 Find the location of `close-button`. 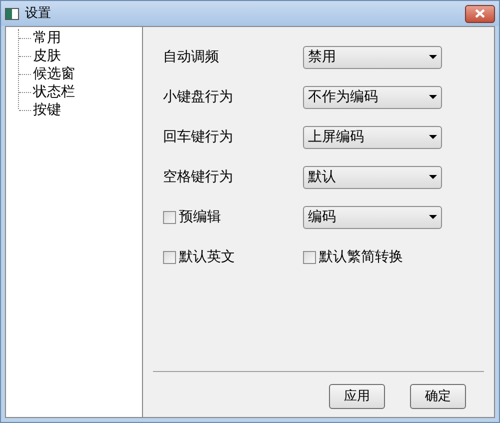

close-button is located at coordinates (480, 13).